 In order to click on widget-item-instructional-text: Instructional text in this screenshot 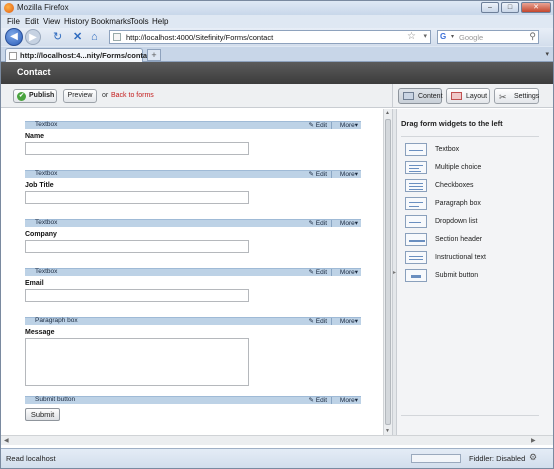, I will do `click(470, 258)`.